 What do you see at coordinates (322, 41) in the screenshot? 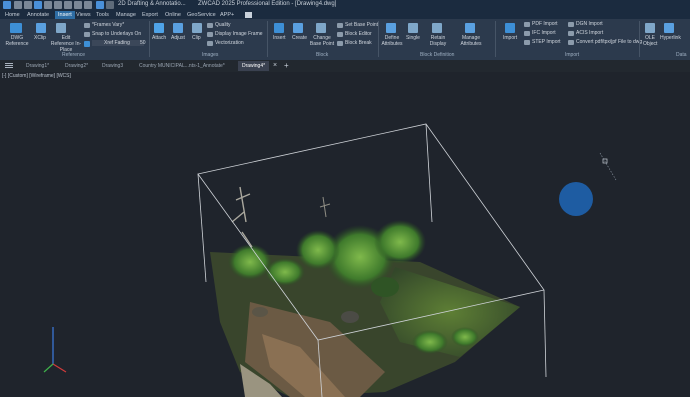
I see `change-base-point-button: Change Base Point` at bounding box center [322, 41].